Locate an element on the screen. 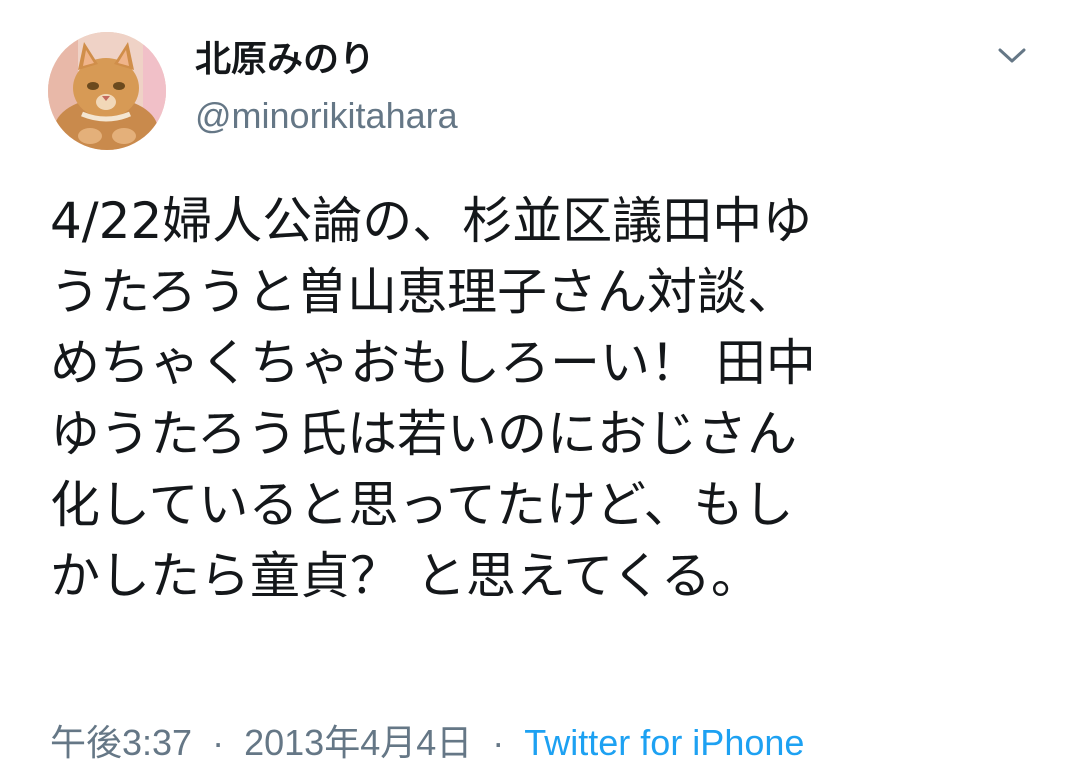  tweet-source-link: Twitter for iPhone is located at coordinates (664, 742).